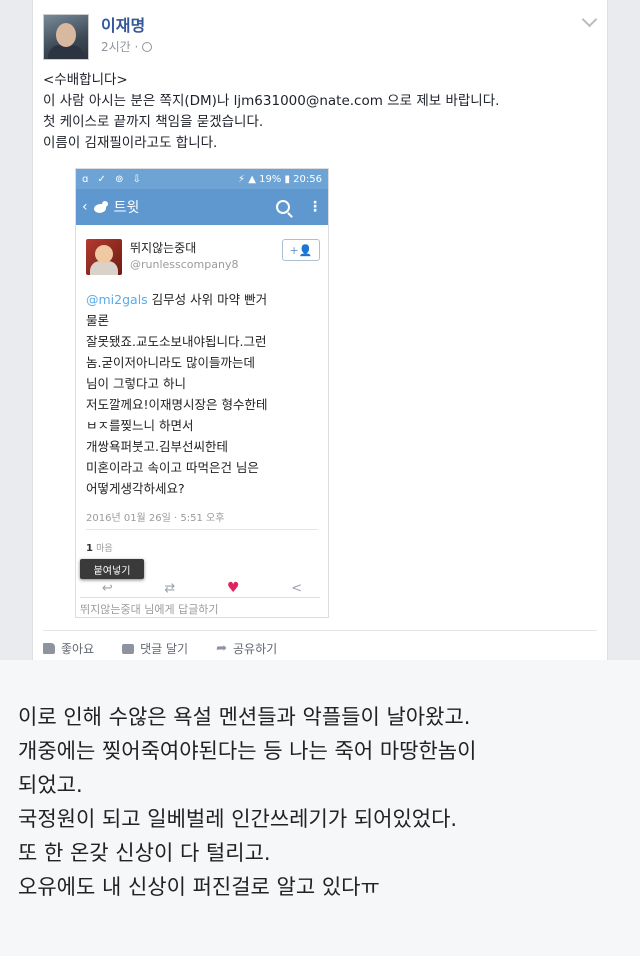 The image size is (640, 956). Describe the element at coordinates (280, 179) in the screenshot. I see `status-icons-right: ⚡ ▲ 19% ▮ 20:56` at that location.